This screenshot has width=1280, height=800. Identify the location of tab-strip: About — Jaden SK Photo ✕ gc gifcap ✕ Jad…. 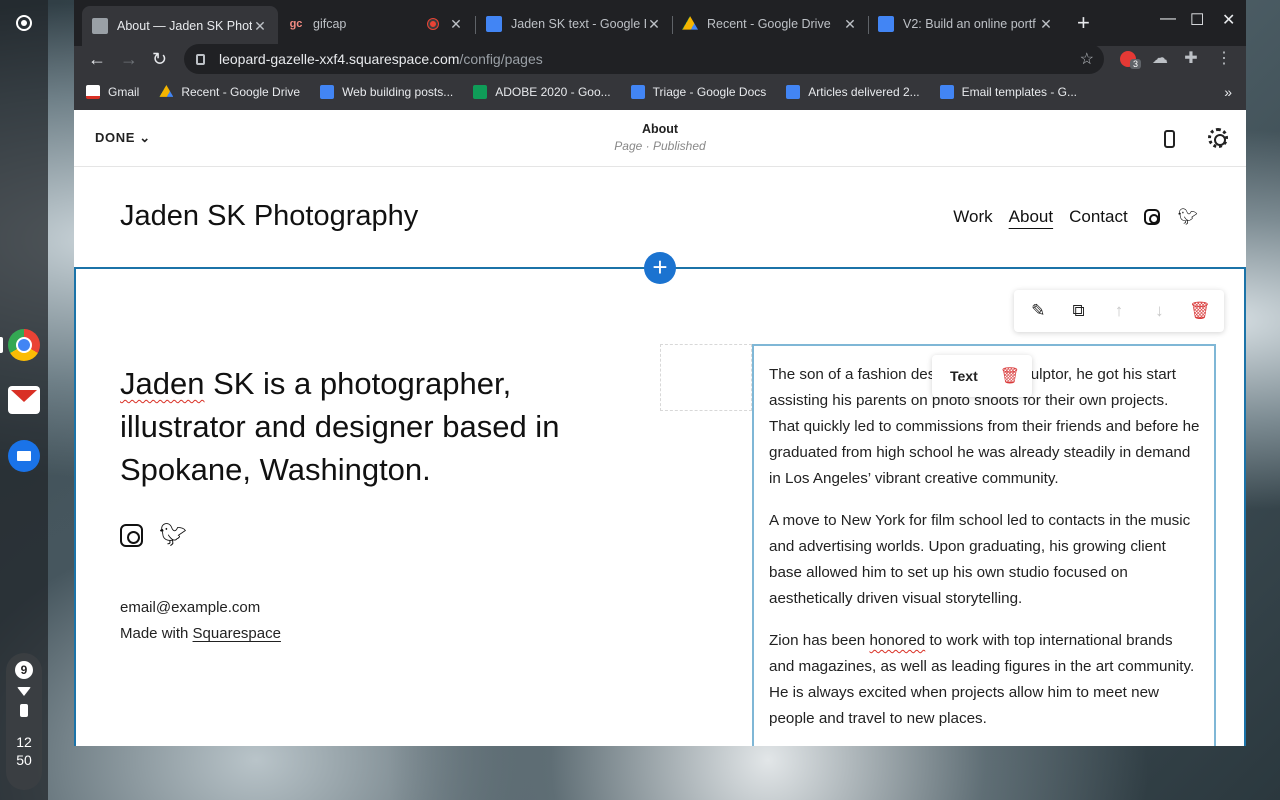
(660, 23).